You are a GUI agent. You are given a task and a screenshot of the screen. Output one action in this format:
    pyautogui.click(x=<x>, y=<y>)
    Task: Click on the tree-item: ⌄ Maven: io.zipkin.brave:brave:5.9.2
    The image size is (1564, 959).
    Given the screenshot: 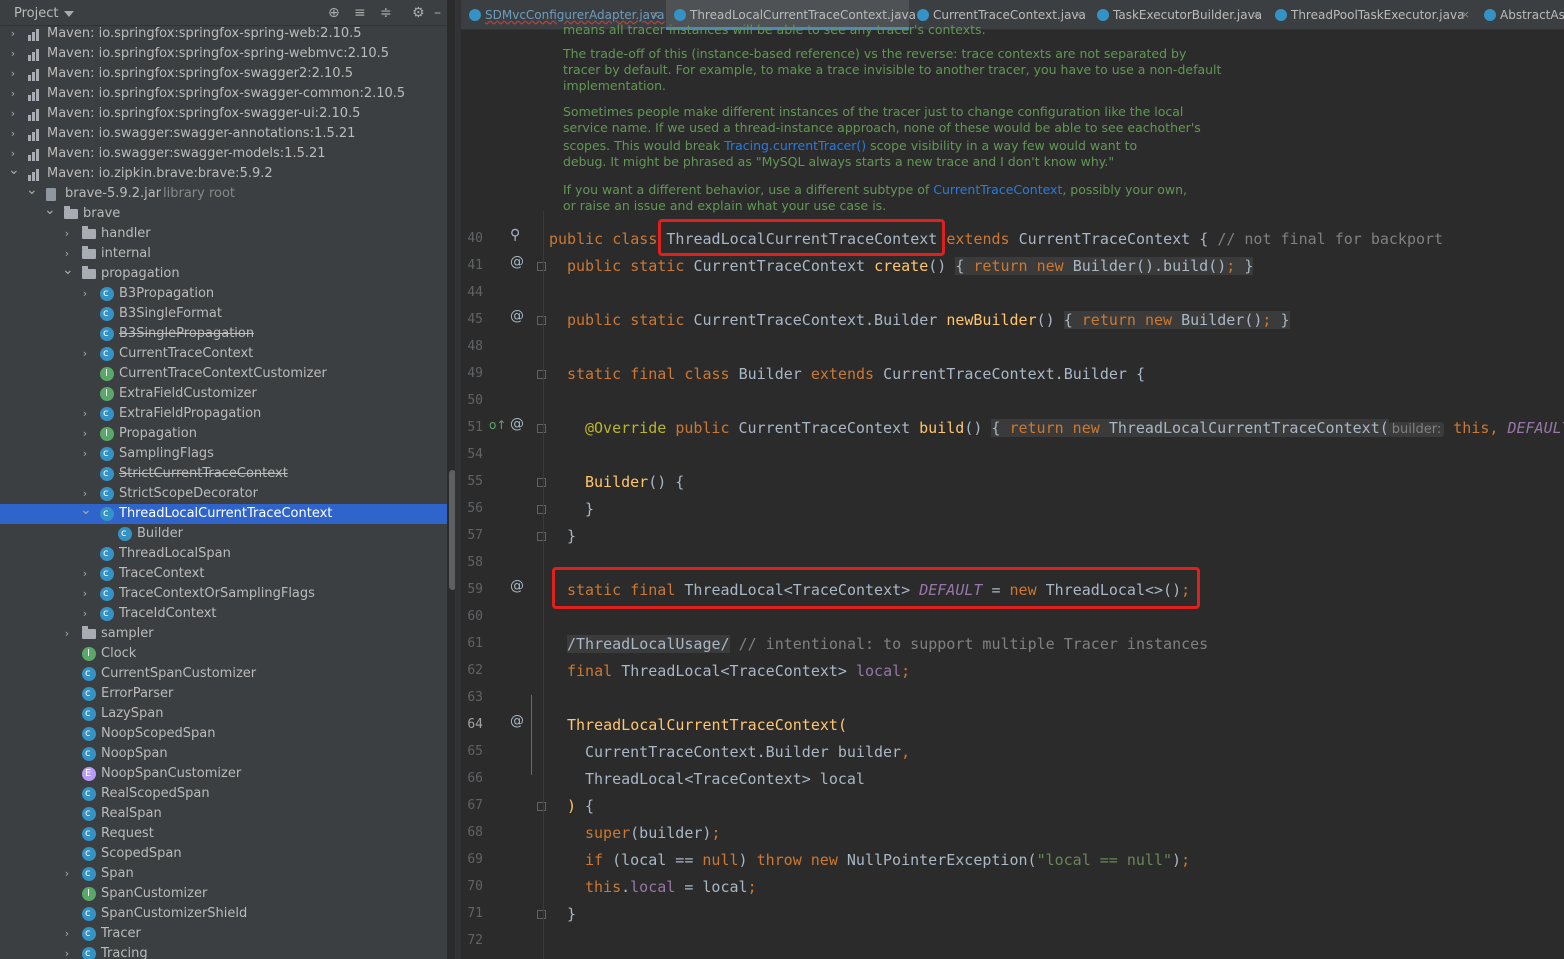 What is the action you would take?
    pyautogui.click(x=223, y=173)
    